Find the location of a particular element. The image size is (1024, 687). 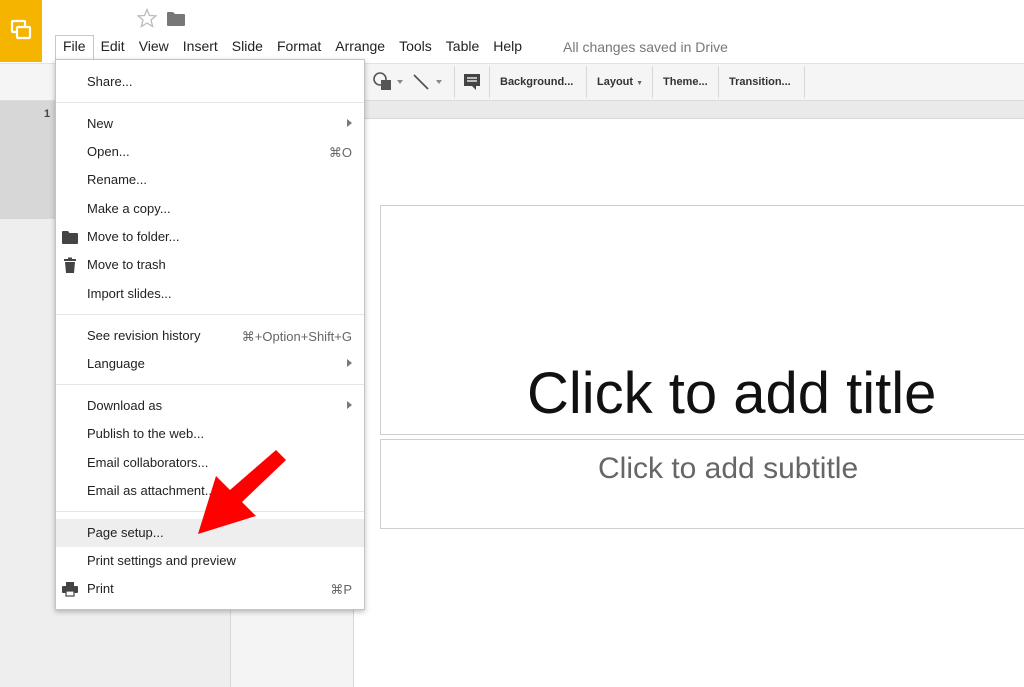

trash-icon is located at coordinates (70, 265).